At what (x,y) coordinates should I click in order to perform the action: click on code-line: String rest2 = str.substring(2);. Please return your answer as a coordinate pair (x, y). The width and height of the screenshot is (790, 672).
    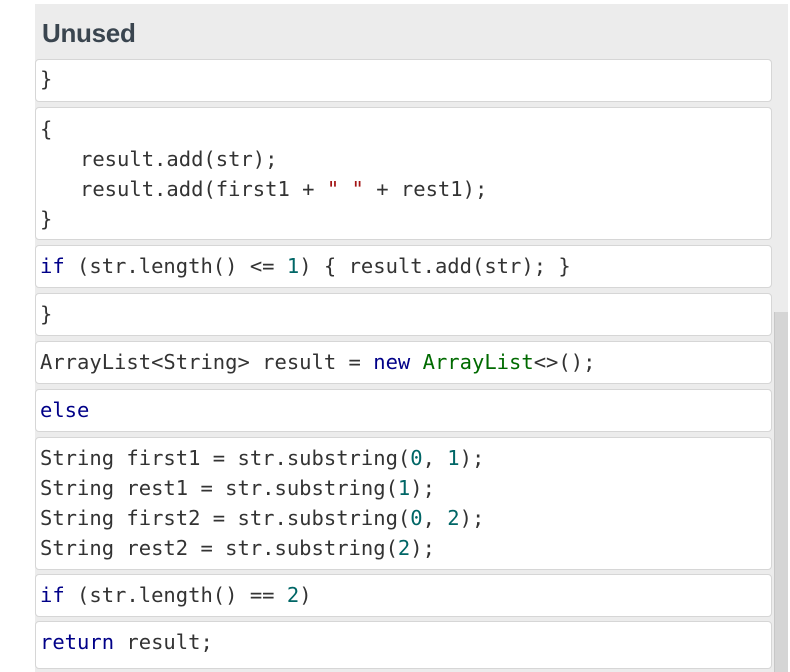
    Looking at the image, I should click on (237, 548).